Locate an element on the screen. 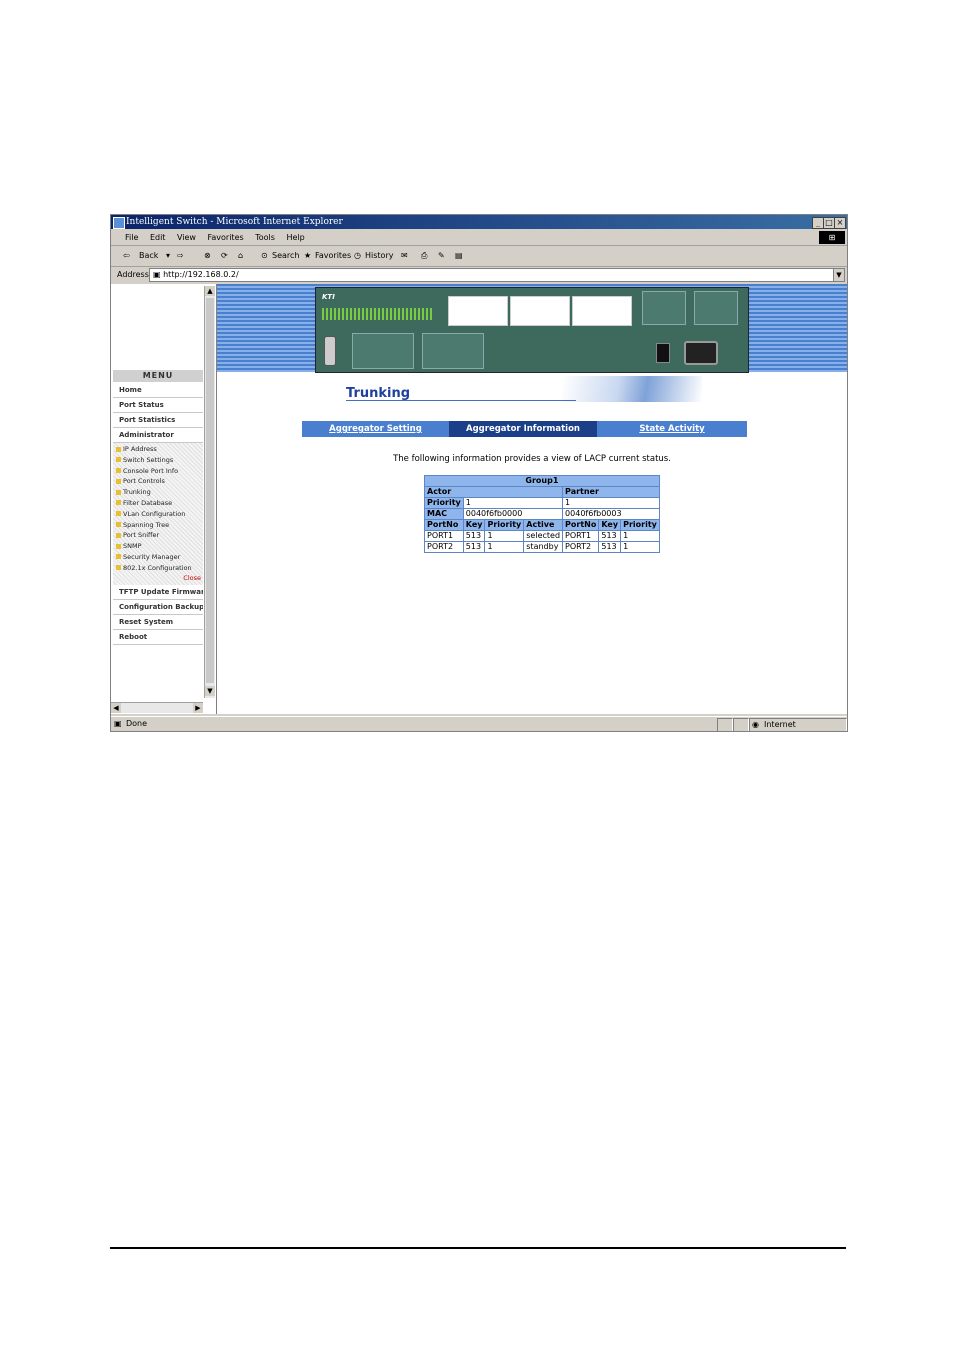 The width and height of the screenshot is (954, 1359). page-done-icon: ▣ is located at coordinates (118, 723).